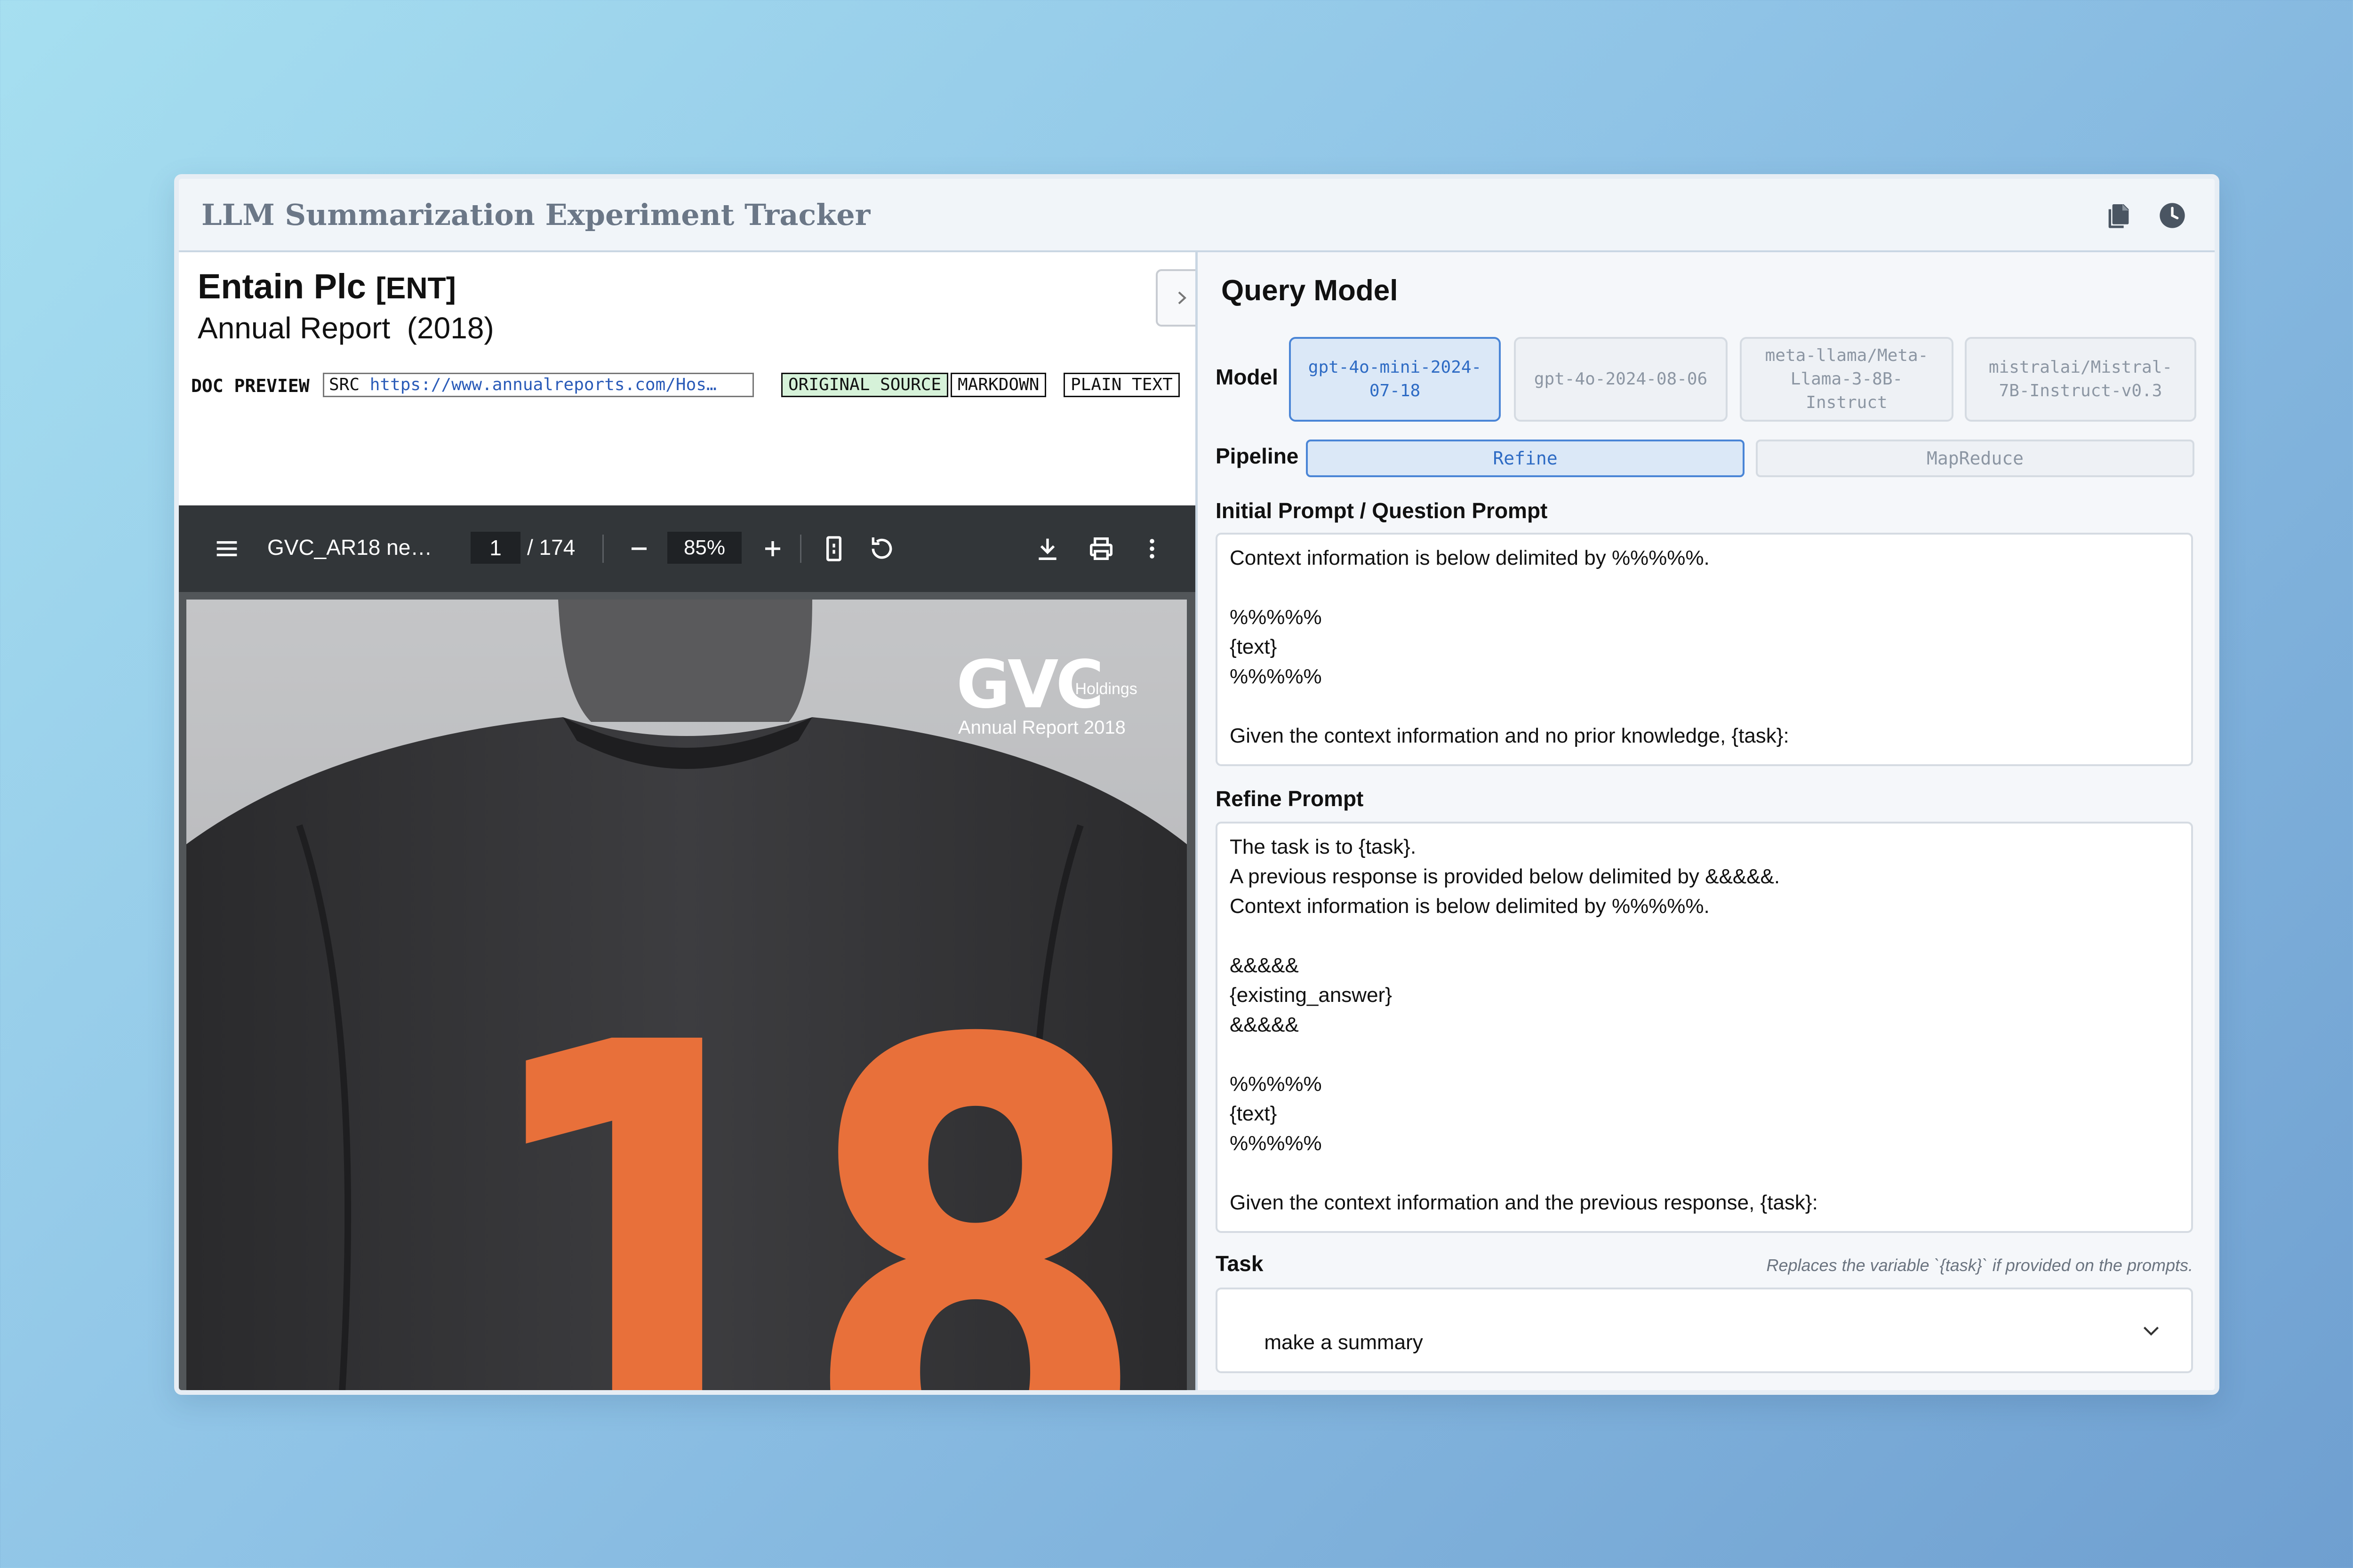 This screenshot has width=2353, height=1568. I want to click on company-heading: Entain Plc [ENT], so click(327, 286).